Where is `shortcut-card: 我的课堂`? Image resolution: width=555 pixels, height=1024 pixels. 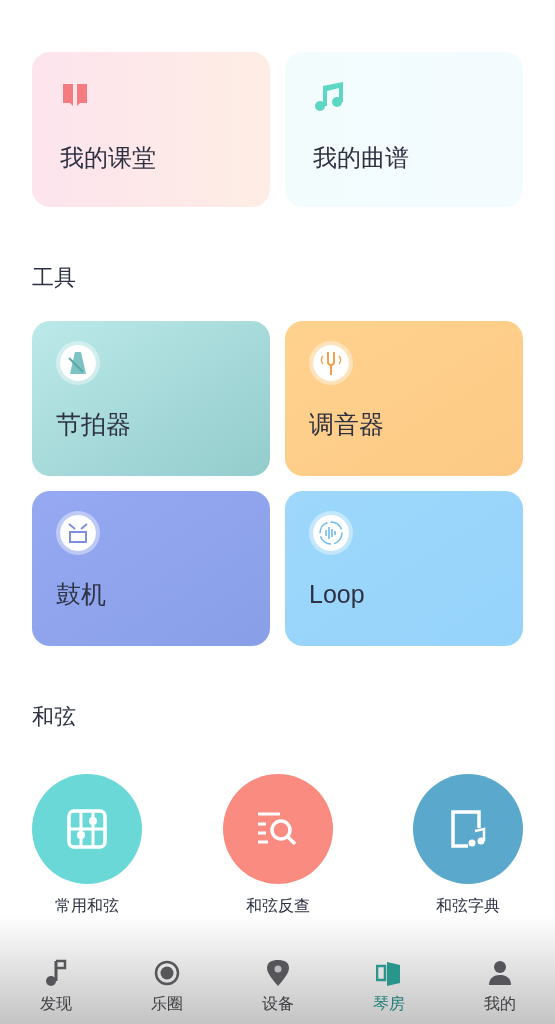
shortcut-card: 我的课堂 is located at coordinates (151, 129).